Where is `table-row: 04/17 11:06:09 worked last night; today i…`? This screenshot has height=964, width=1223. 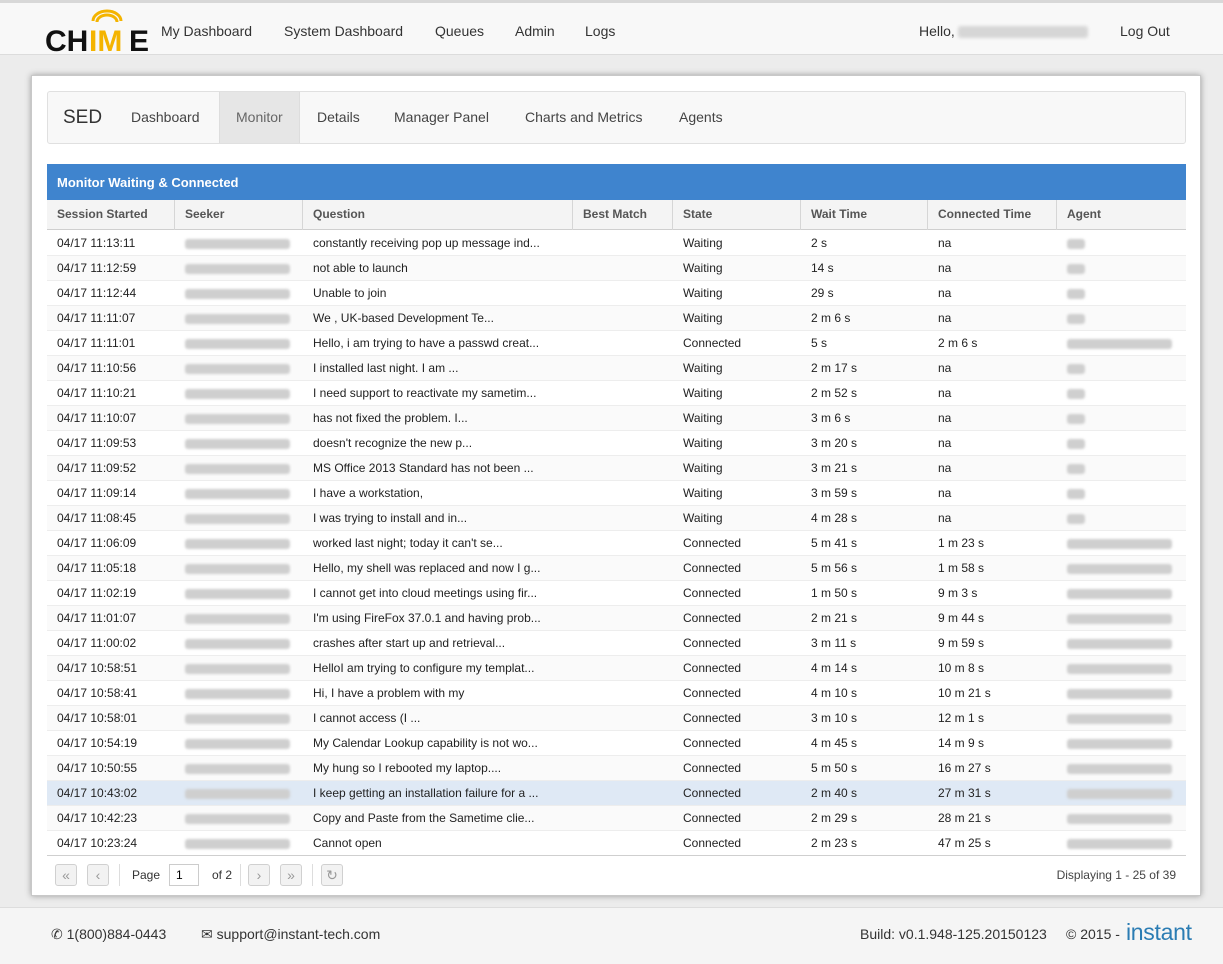
table-row: 04/17 11:06:09 worked last night; today i… is located at coordinates (616, 543).